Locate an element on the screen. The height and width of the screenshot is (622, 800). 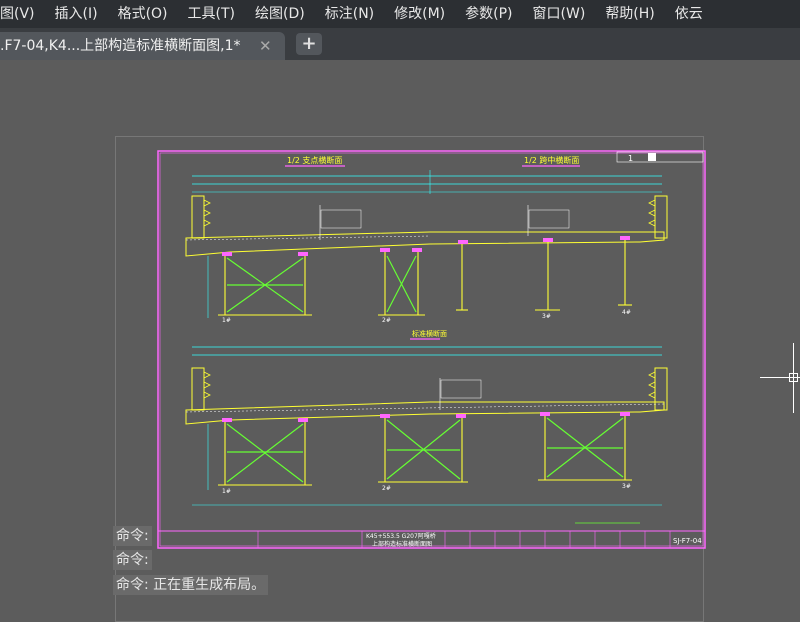
page-indicator: 1 is located at coordinates (630, 158).